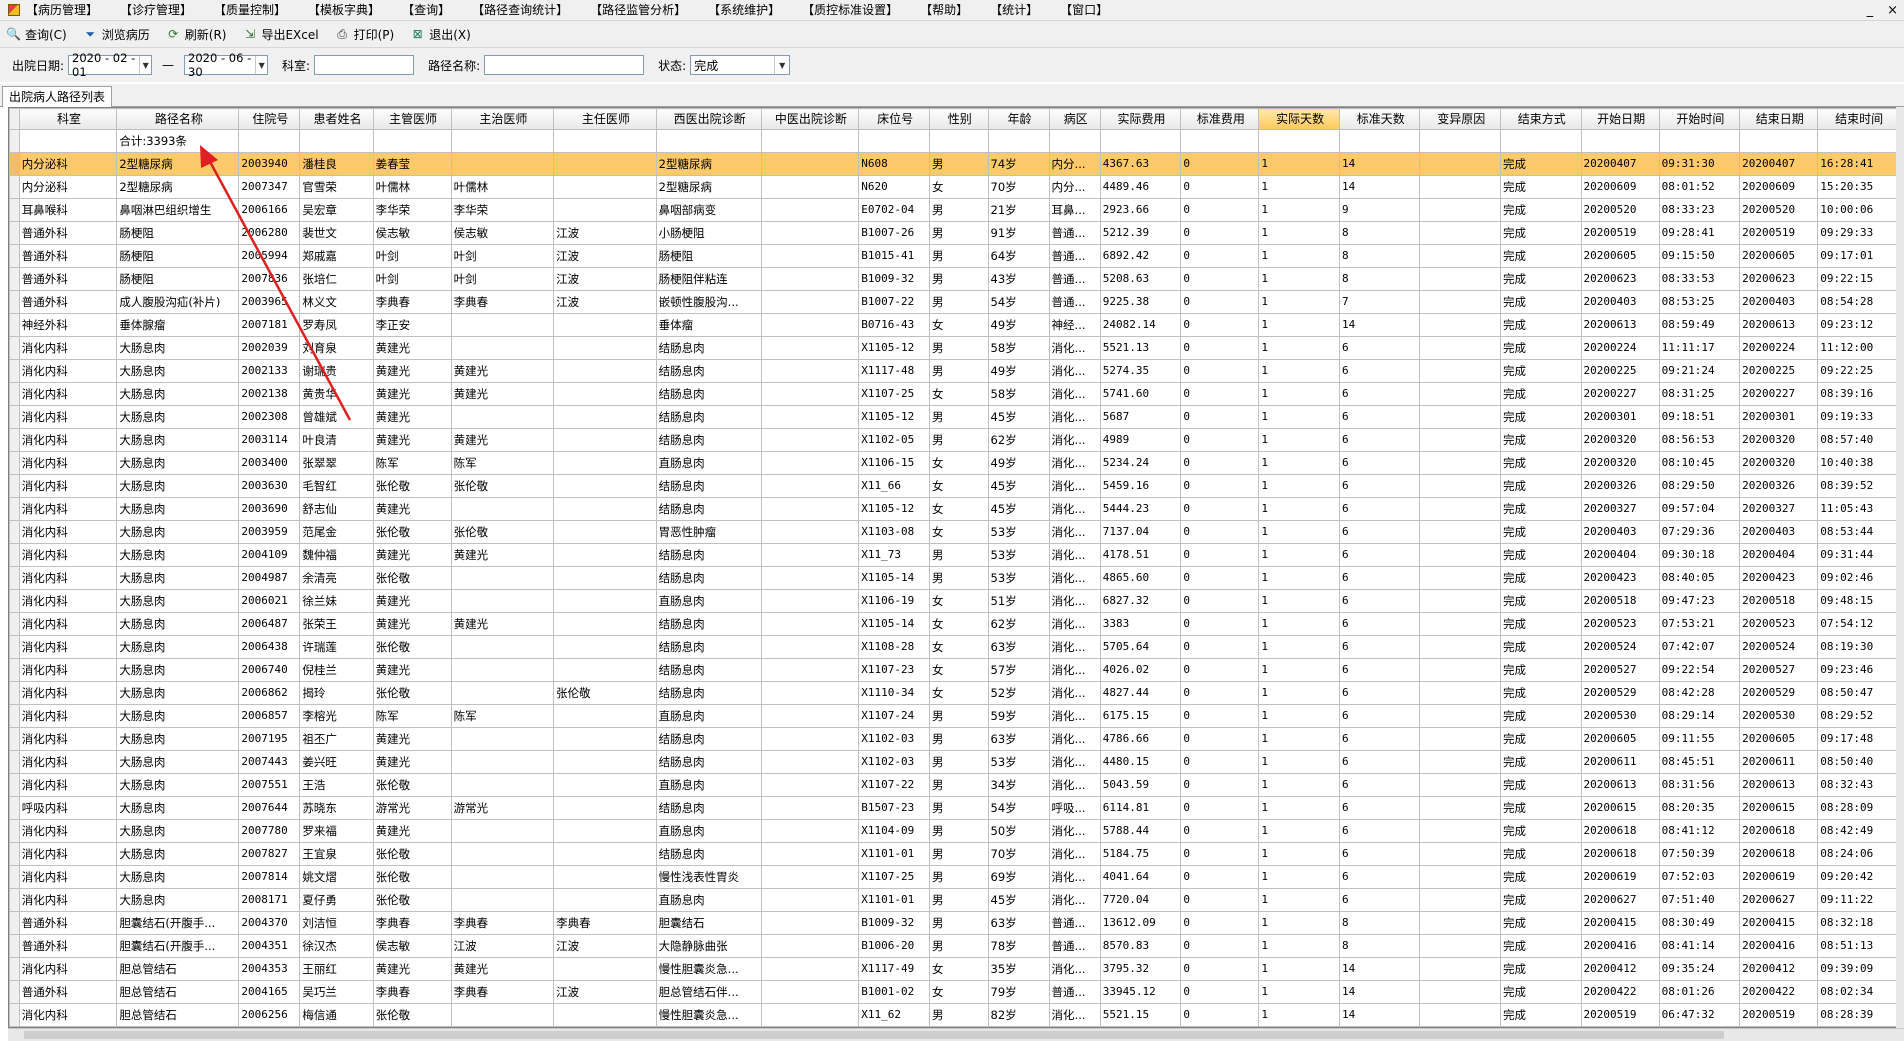  What do you see at coordinates (1858, 716) in the screenshot?
I see `table-cell: 08:29:52` at bounding box center [1858, 716].